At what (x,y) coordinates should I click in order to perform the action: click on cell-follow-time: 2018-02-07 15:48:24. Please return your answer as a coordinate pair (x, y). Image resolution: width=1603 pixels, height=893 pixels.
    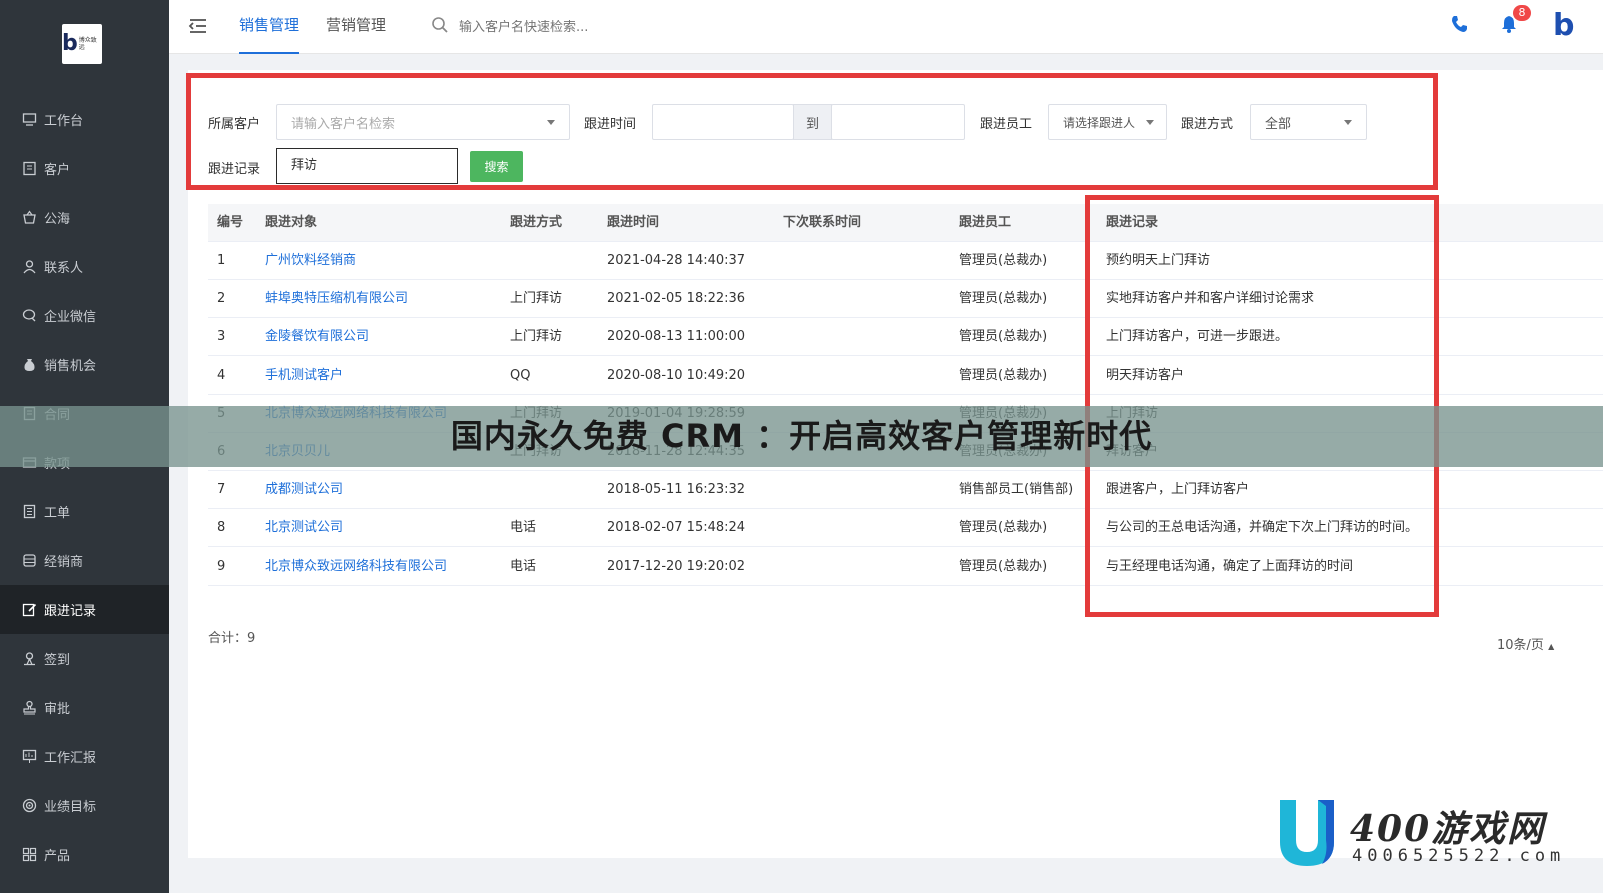
    Looking at the image, I should click on (676, 528).